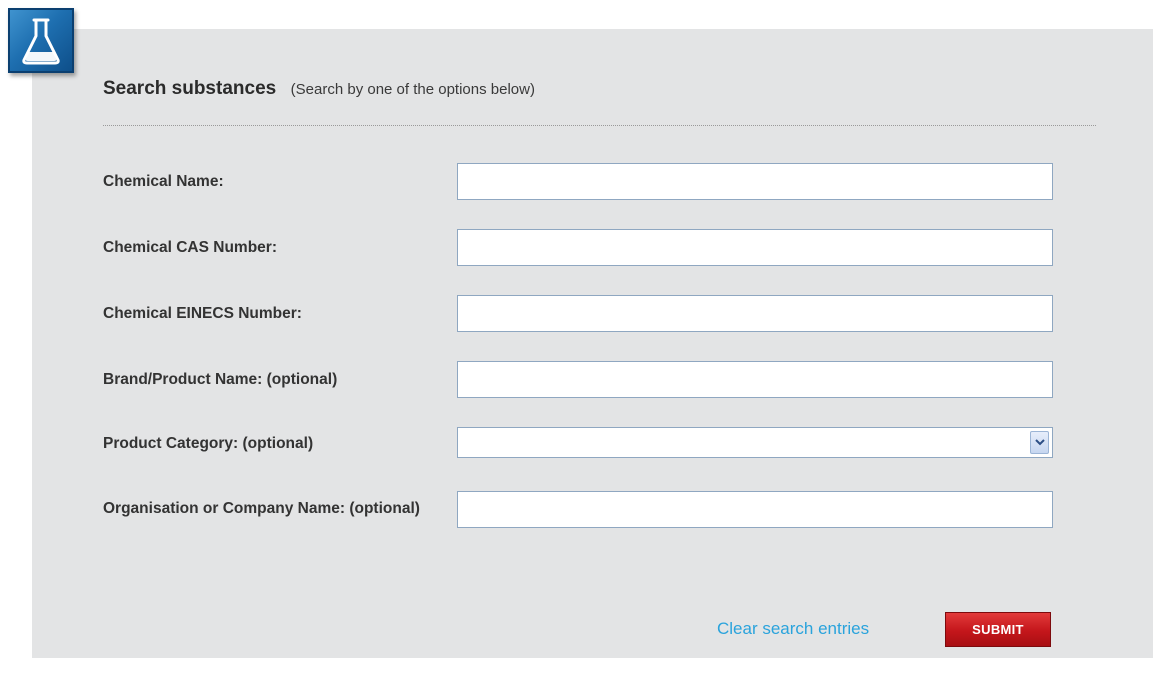 This screenshot has width=1153, height=686. I want to click on organisation-name-label: Organisation or Company Name: (optional), so click(261, 508).